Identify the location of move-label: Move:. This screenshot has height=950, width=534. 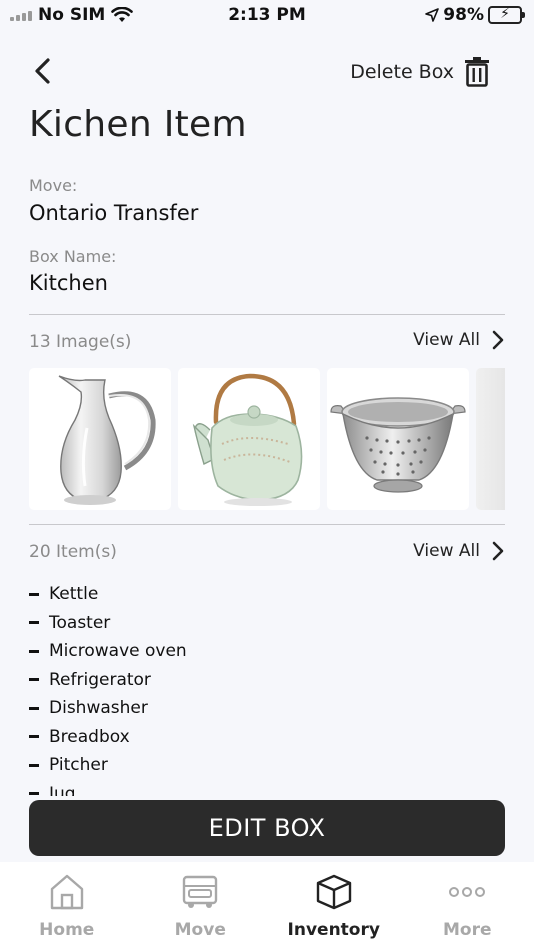
(53, 185).